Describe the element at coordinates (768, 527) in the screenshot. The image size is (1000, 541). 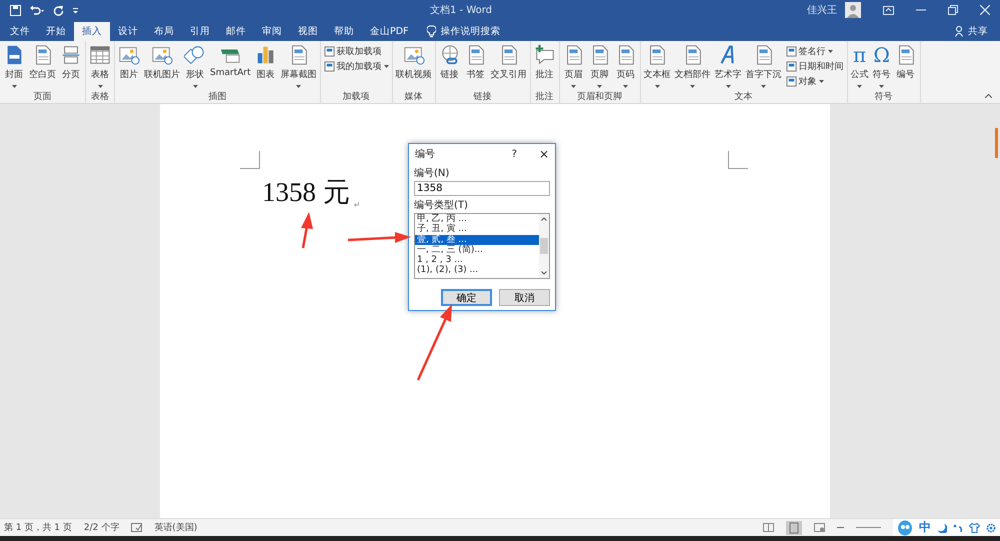
I see `read-mode-icon` at that location.